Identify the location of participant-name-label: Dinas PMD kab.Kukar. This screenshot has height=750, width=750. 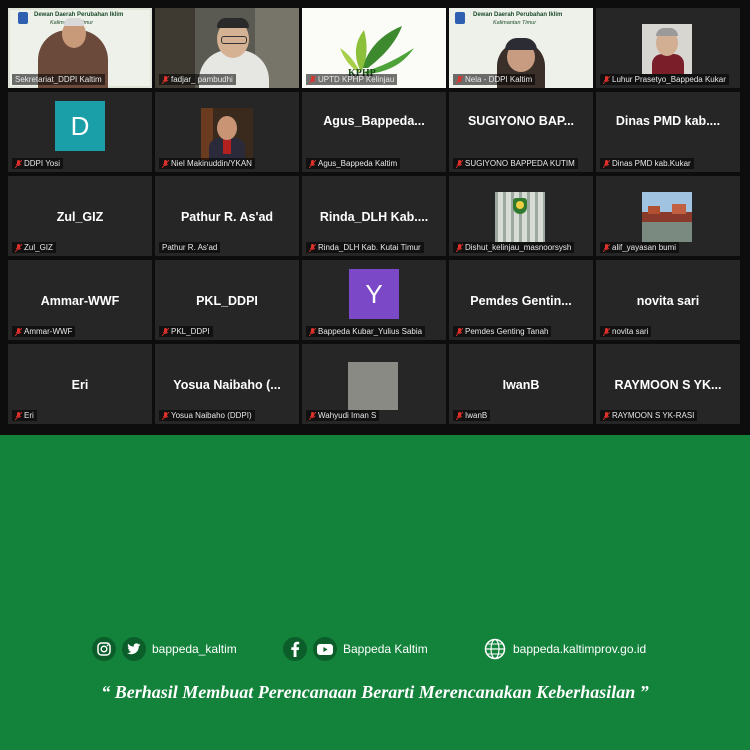
(647, 163).